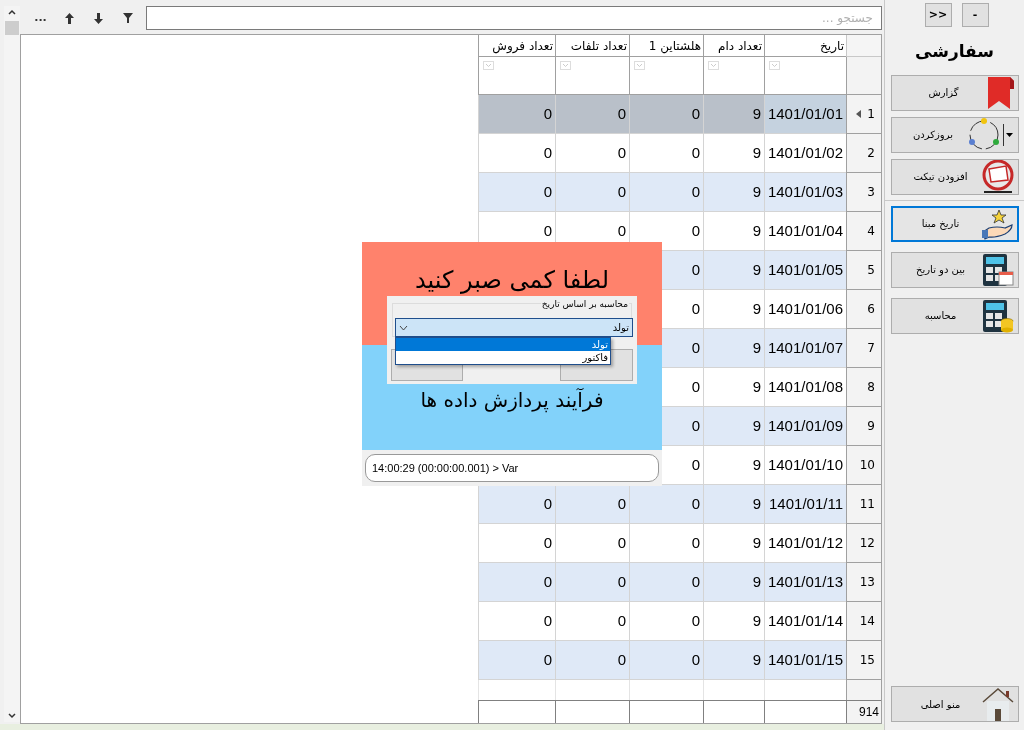  I want to click on scrollbar, so click(12, 364).